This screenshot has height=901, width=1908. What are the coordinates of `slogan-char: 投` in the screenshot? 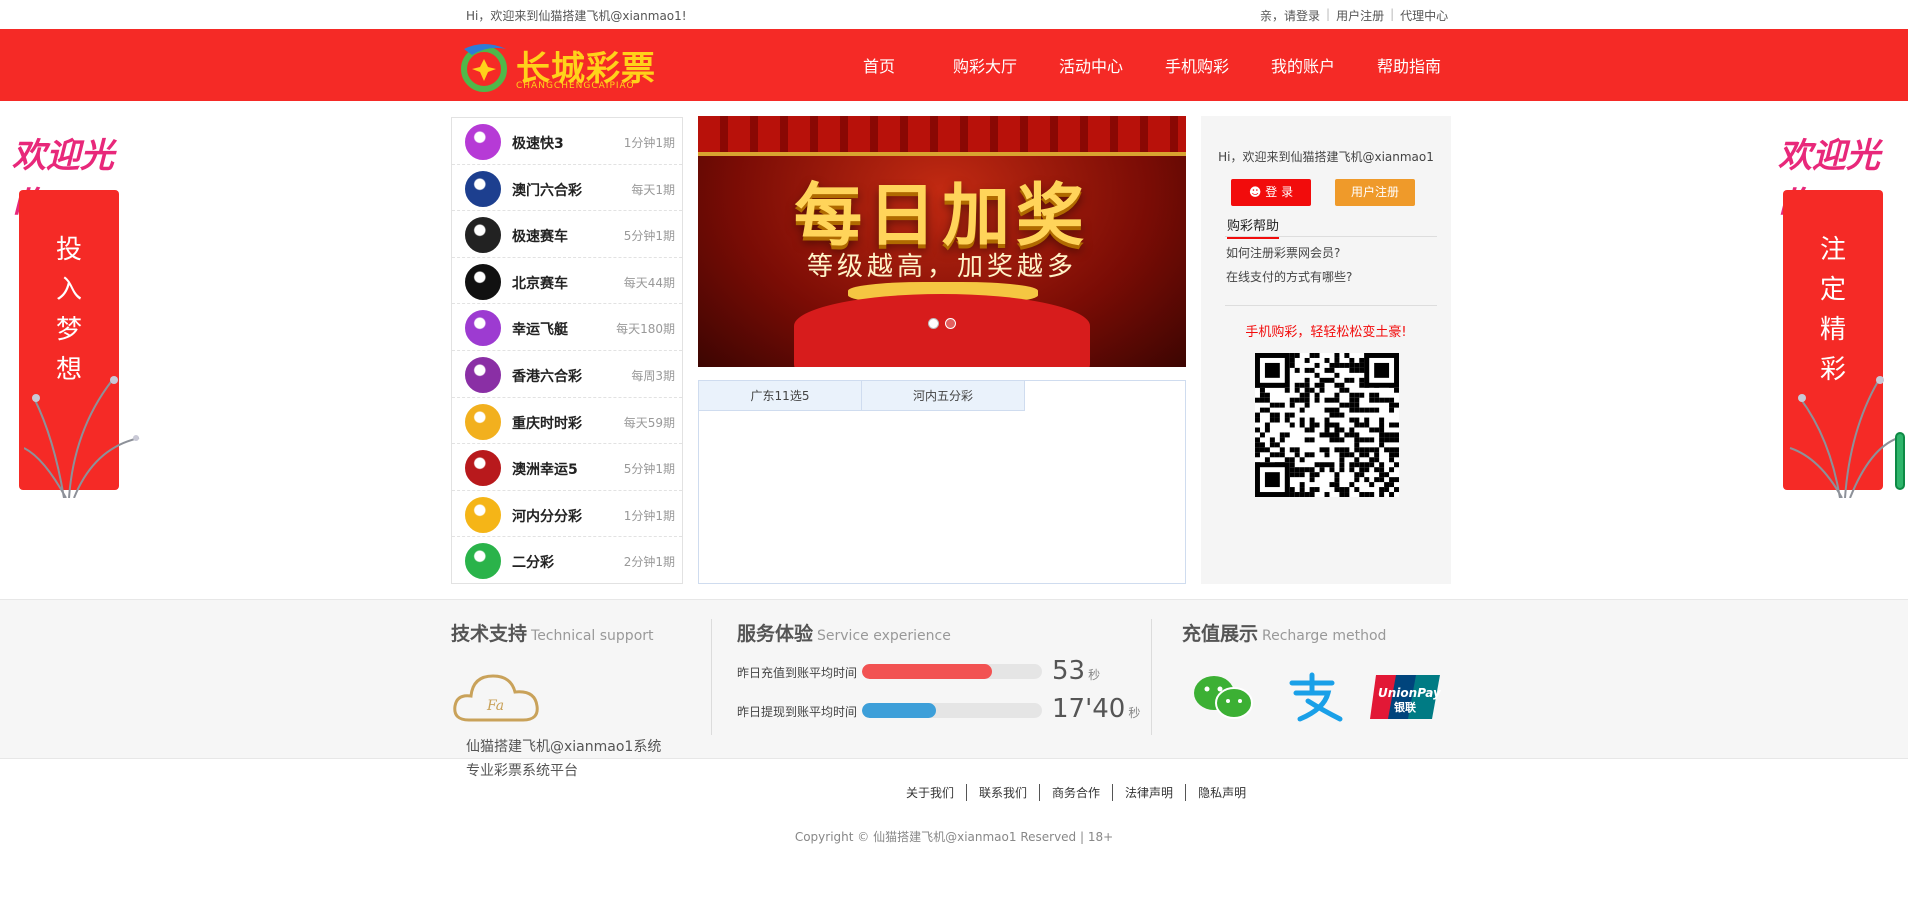 It's located at (68, 250).